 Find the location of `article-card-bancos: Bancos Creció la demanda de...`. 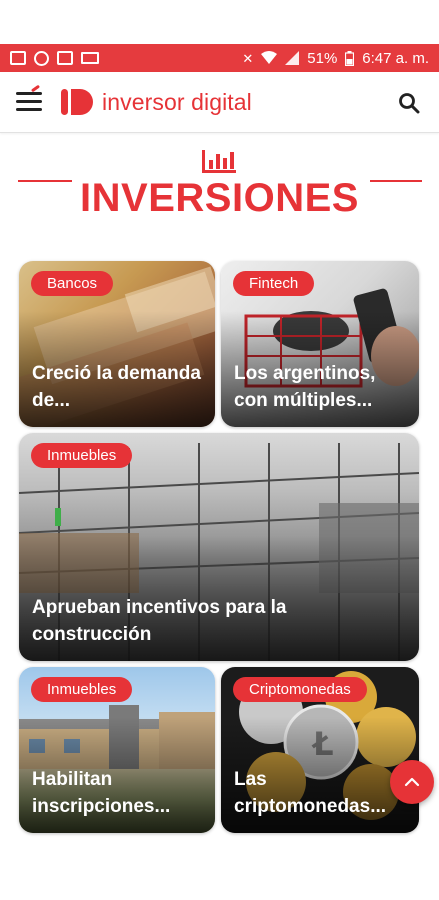

article-card-bancos: Bancos Creció la demanda de... is located at coordinates (117, 344).